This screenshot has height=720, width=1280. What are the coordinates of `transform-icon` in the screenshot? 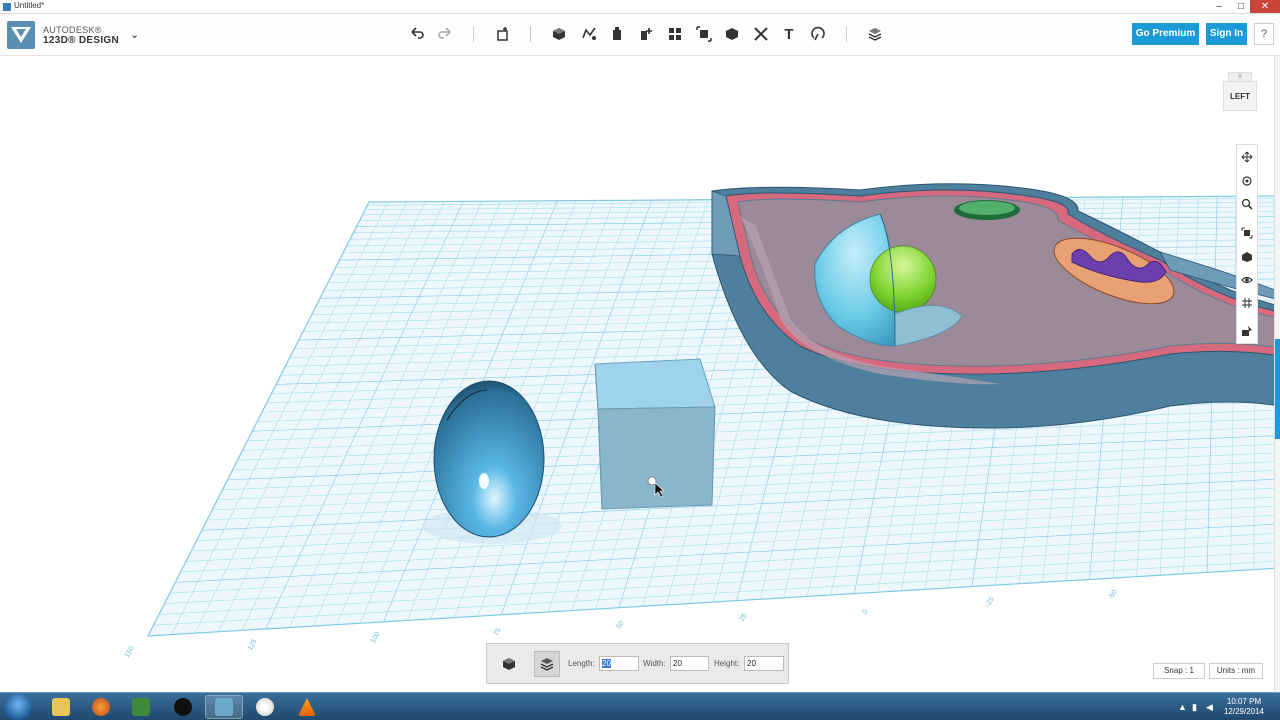 It's located at (503, 34).